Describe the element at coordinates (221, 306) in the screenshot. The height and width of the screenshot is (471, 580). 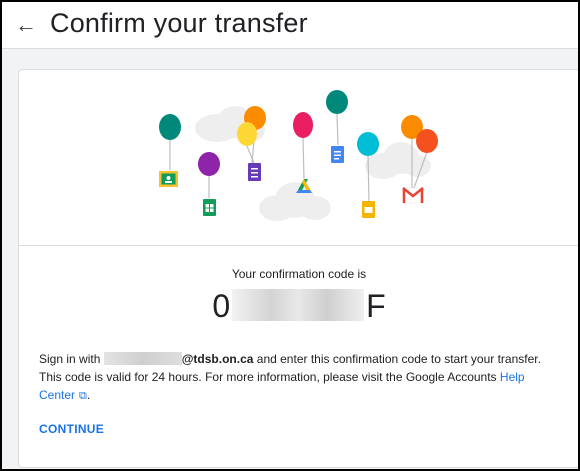
I see `code-start: 0` at that location.